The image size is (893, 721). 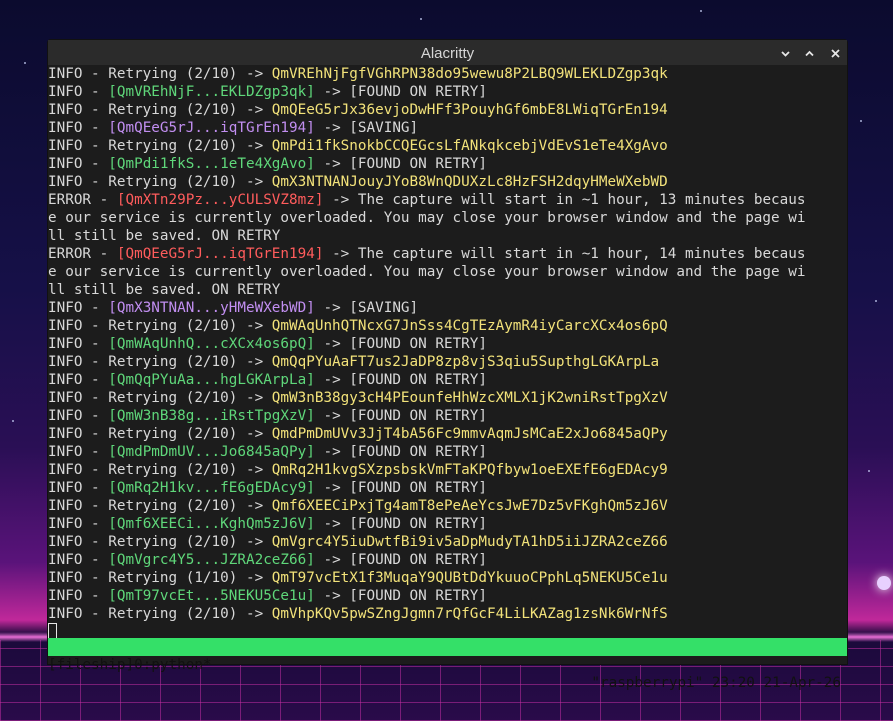 What do you see at coordinates (809, 53) in the screenshot?
I see `maximize-icon` at bounding box center [809, 53].